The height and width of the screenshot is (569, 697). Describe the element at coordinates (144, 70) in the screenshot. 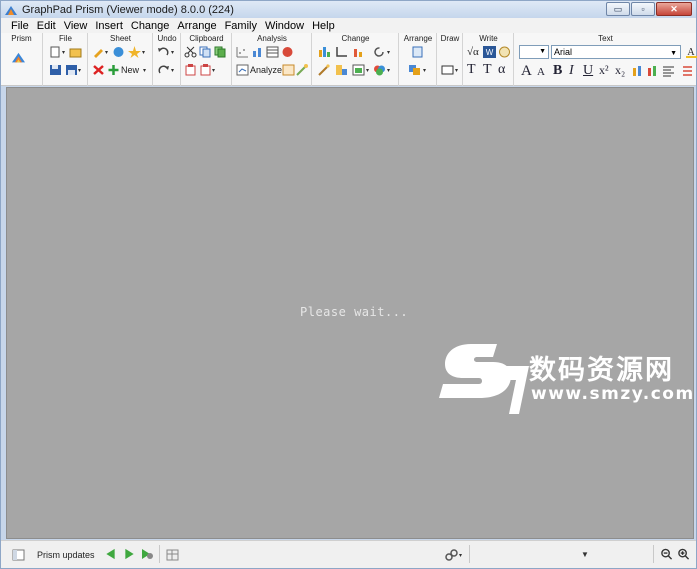

I see `new-sheet-dropdown-icon: ▾` at that location.